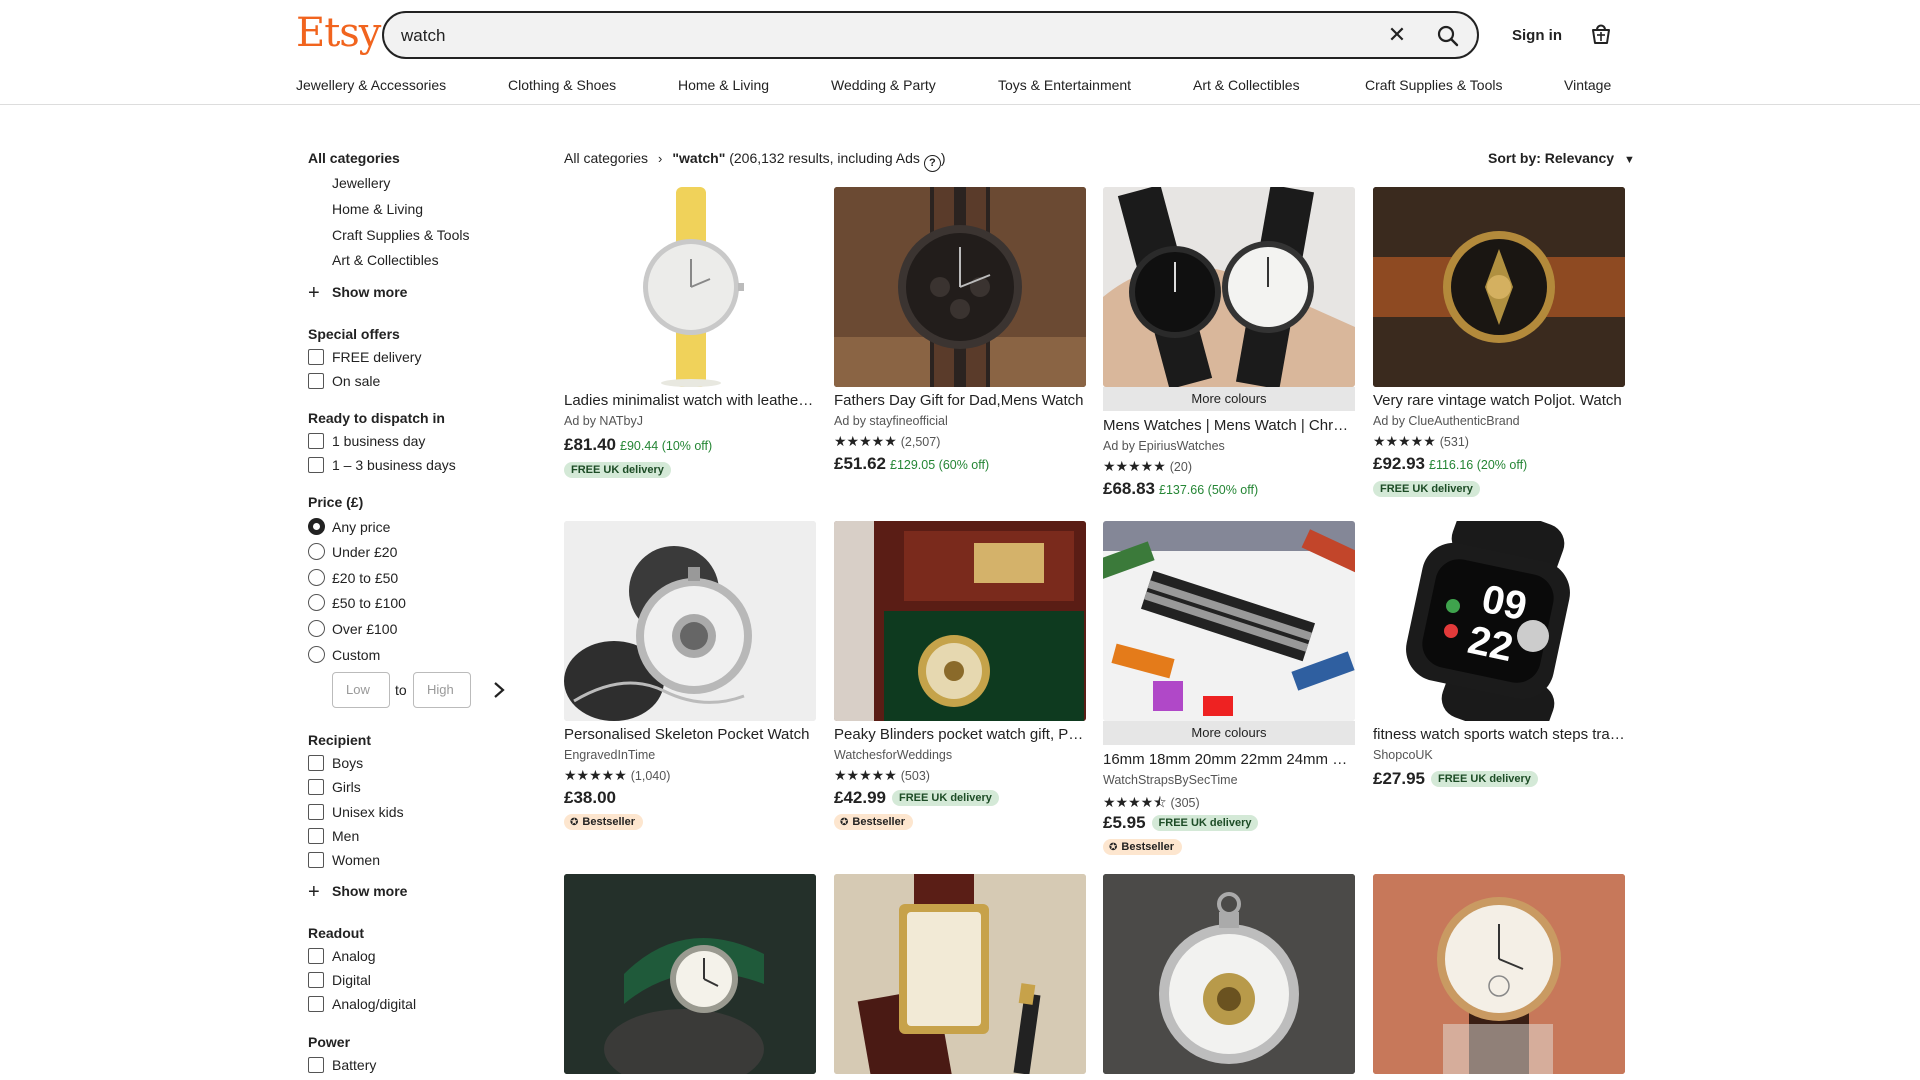  Describe the element at coordinates (378, 441) in the screenshot. I see `label-1-day: 1 business day` at that location.